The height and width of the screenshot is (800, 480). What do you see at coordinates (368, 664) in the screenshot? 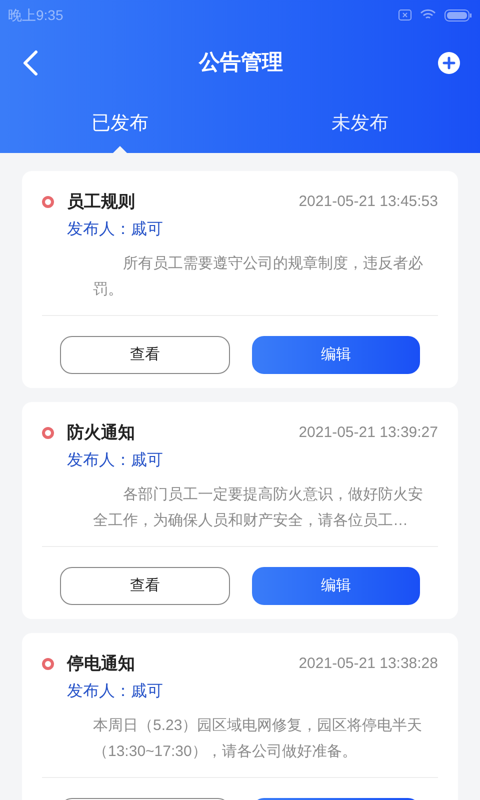
I see `notice-time: 2021-05-21 13:38:28` at bounding box center [368, 664].